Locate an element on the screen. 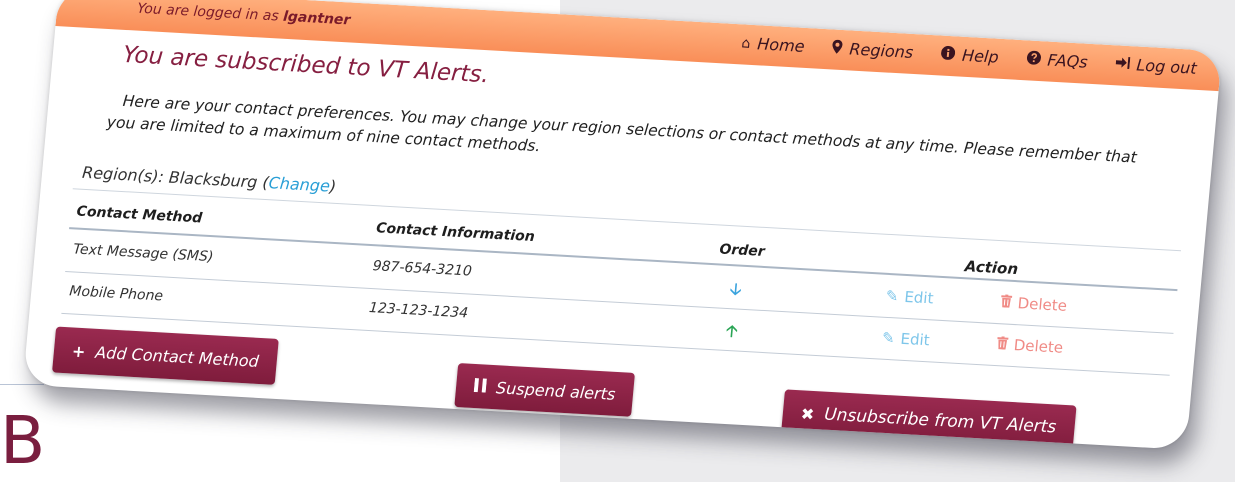 This screenshot has width=1235, height=482. contact-info-cell: 987-654-3210 is located at coordinates (422, 269).